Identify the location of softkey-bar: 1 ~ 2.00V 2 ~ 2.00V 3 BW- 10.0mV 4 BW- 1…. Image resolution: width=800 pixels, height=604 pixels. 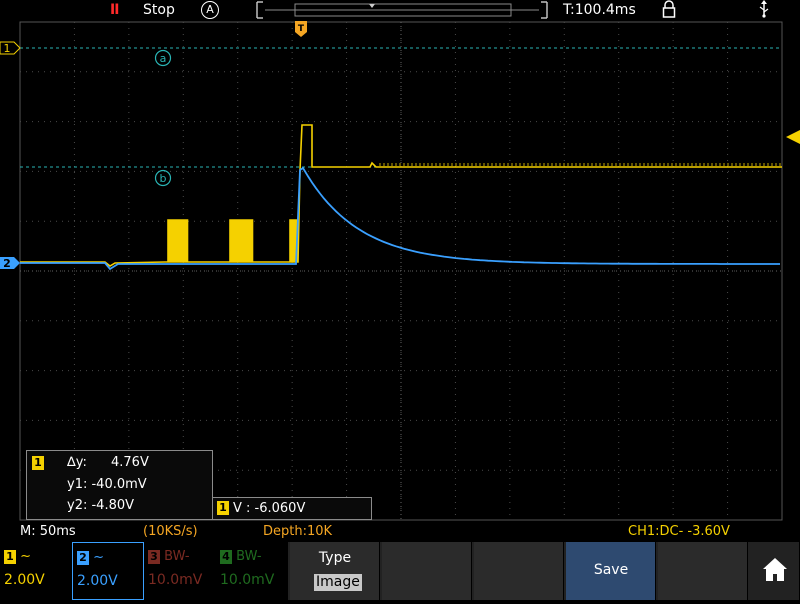
(400, 571).